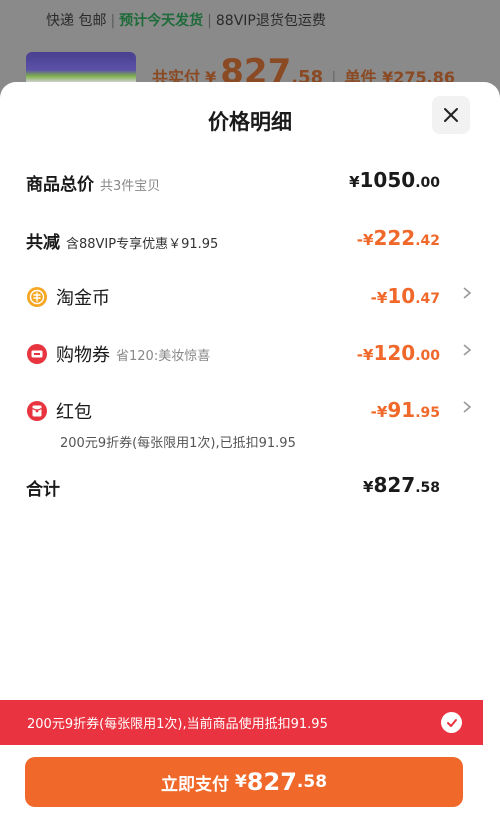 This screenshot has height=825, width=500. Describe the element at coordinates (271, 782) in the screenshot. I see `pay-int: 827` at that location.